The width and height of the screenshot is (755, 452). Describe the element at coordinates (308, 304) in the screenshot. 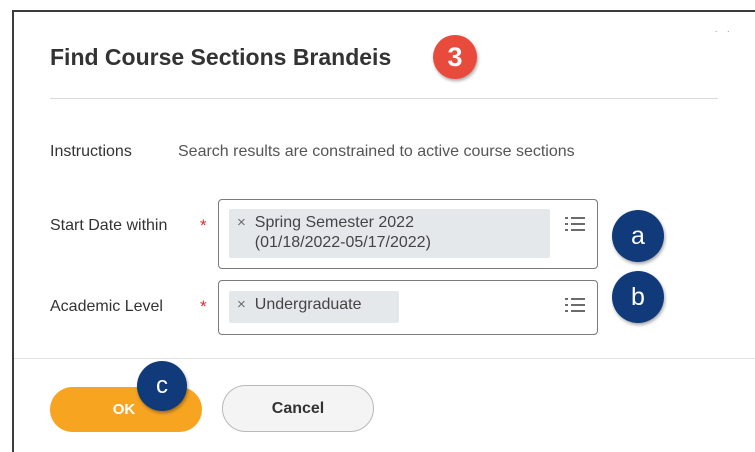

I see `academic-level-selected-value: Undergraduate` at that location.